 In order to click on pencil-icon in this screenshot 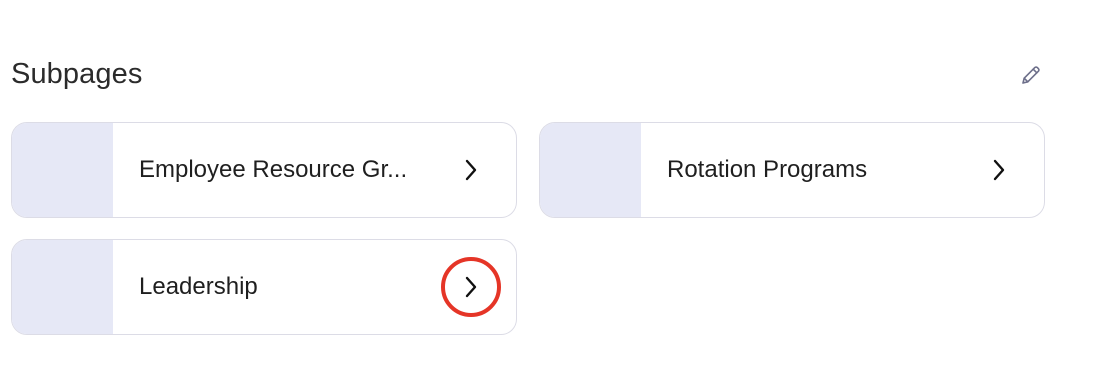, I will do `click(1031, 75)`.